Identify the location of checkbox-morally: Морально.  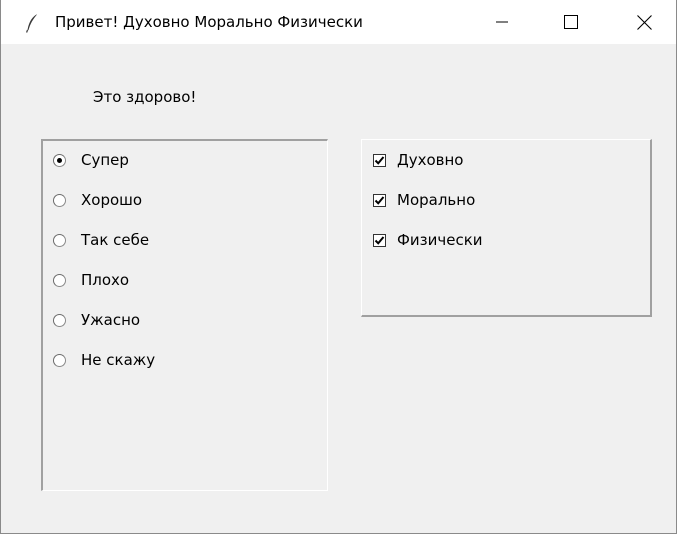
(424, 200).